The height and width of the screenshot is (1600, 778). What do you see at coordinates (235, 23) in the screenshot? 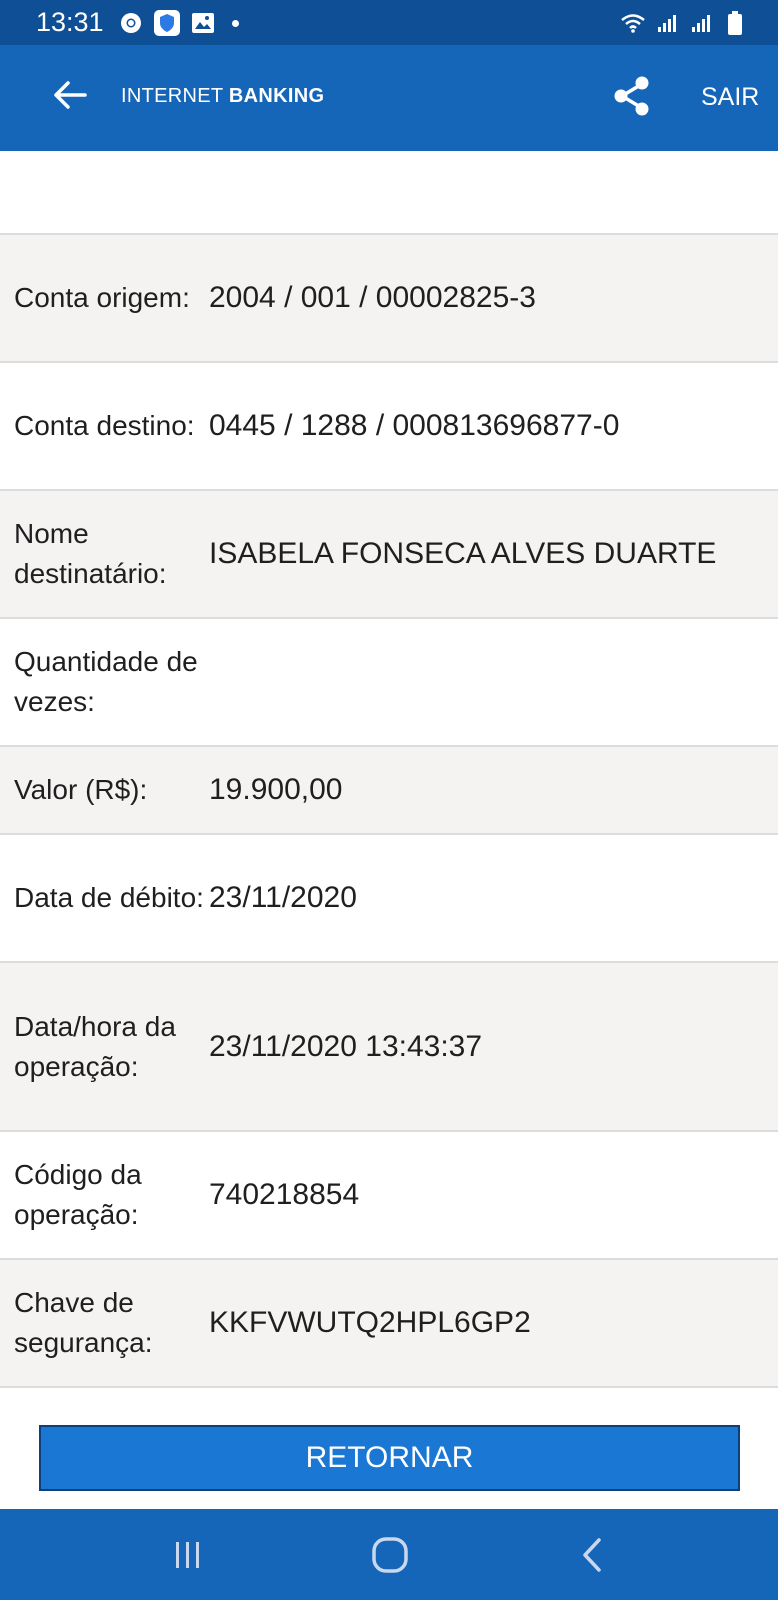
I see `dot-icon` at bounding box center [235, 23].